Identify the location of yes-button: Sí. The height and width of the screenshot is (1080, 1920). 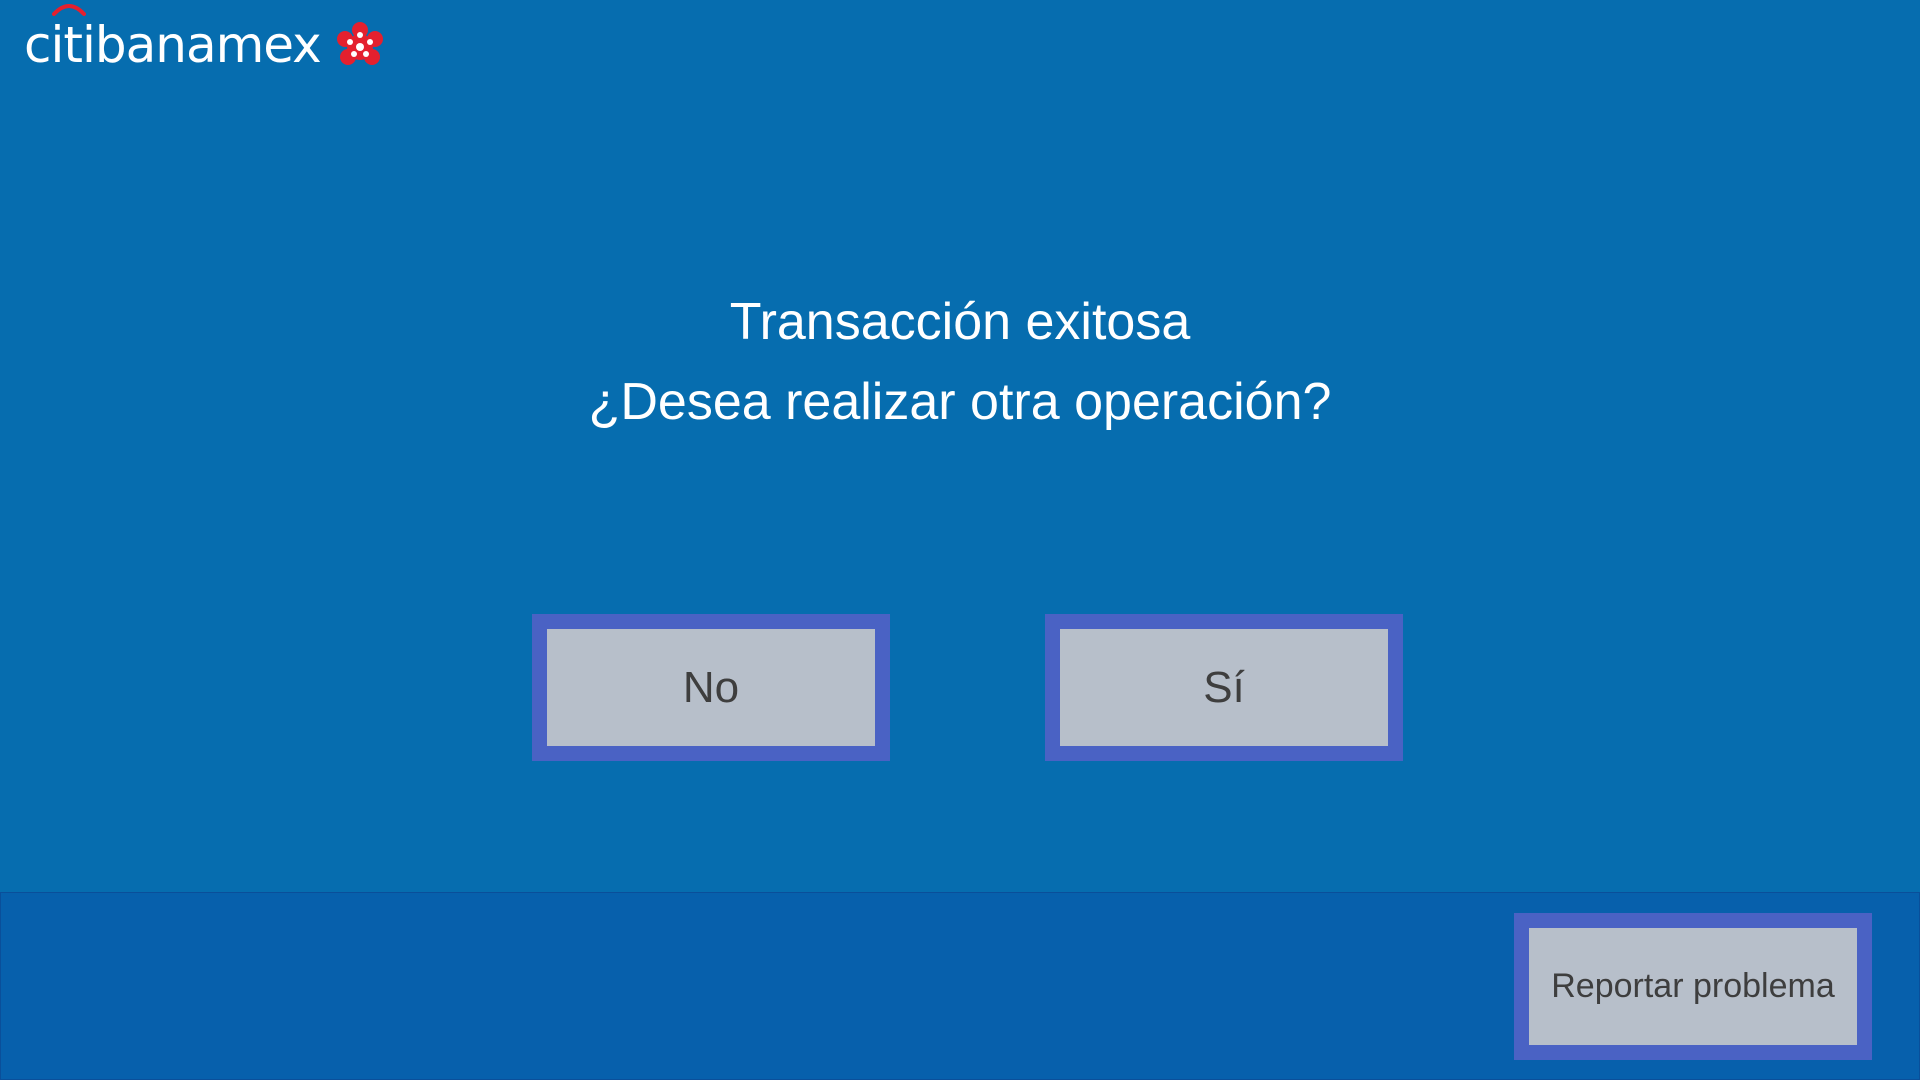
(1224, 687).